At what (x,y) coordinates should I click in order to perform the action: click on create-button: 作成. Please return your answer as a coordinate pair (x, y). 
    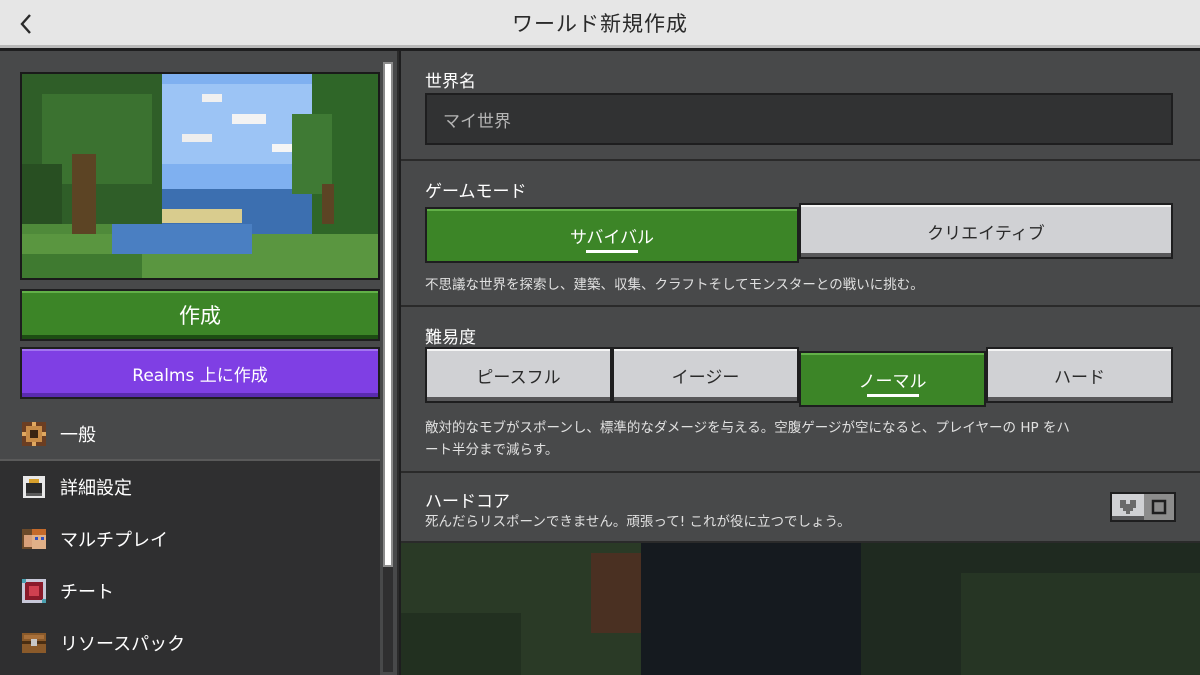
    Looking at the image, I should click on (200, 315).